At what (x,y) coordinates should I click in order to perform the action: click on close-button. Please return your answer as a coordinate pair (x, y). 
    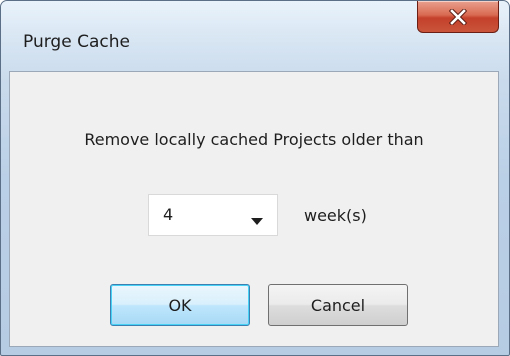
    Looking at the image, I should click on (458, 17).